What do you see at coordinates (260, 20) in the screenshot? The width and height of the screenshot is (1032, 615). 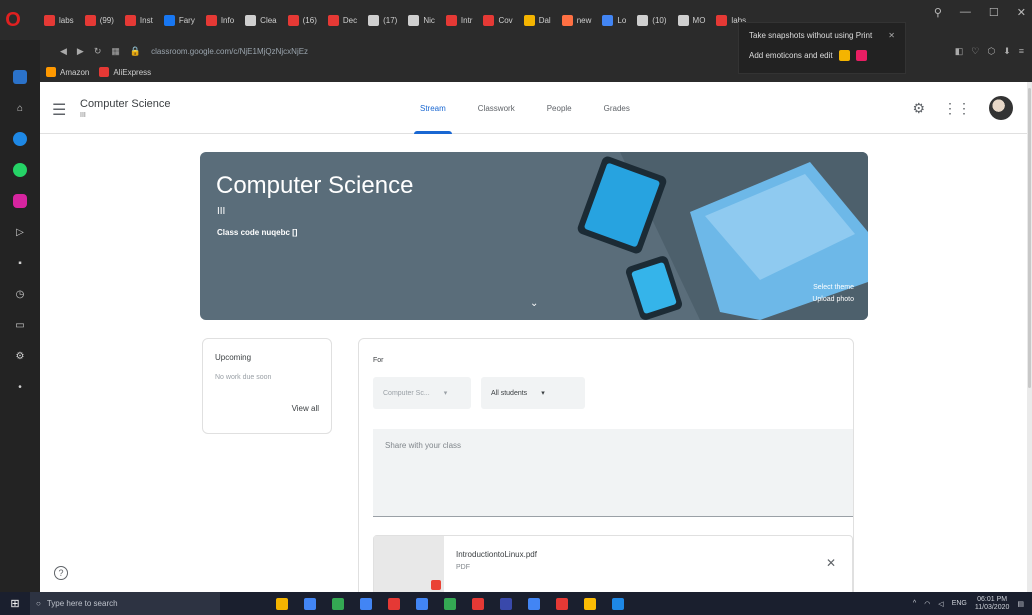 I see `browser-tab: Clea` at bounding box center [260, 20].